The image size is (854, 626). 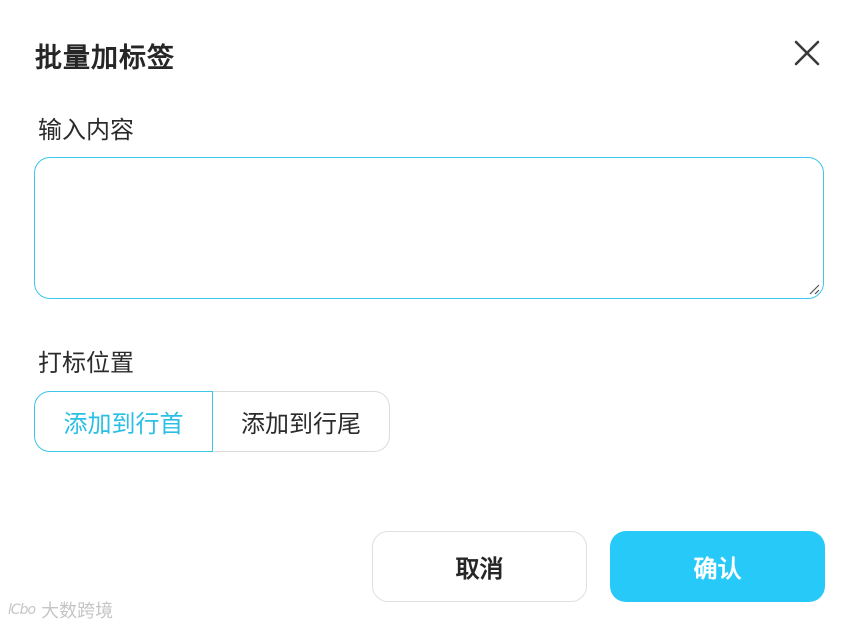 I want to click on option-add-to-line-end: 添加到行尾, so click(x=301, y=421).